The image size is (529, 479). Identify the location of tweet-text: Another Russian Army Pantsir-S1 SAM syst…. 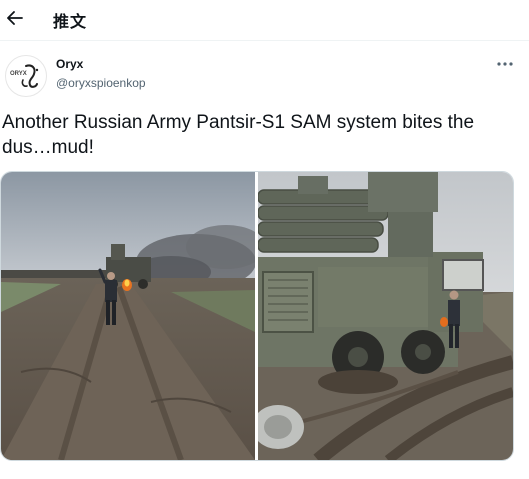
(238, 135).